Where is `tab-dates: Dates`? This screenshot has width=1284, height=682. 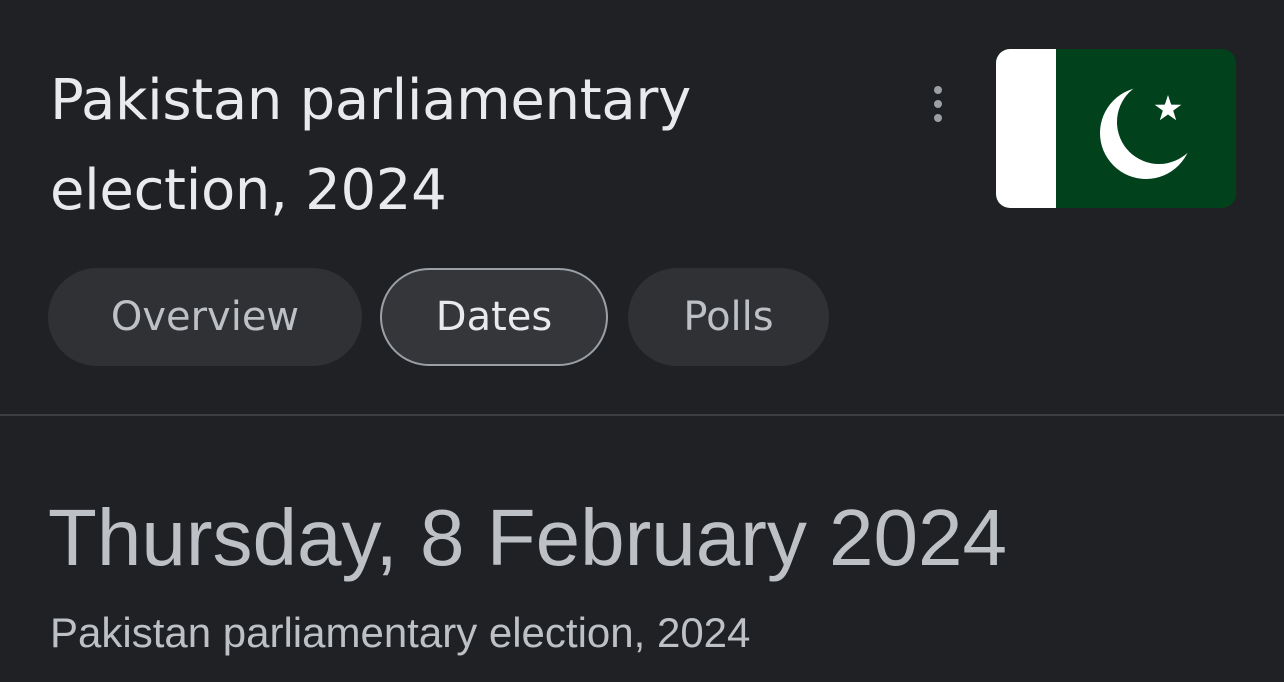 tab-dates: Dates is located at coordinates (494, 317).